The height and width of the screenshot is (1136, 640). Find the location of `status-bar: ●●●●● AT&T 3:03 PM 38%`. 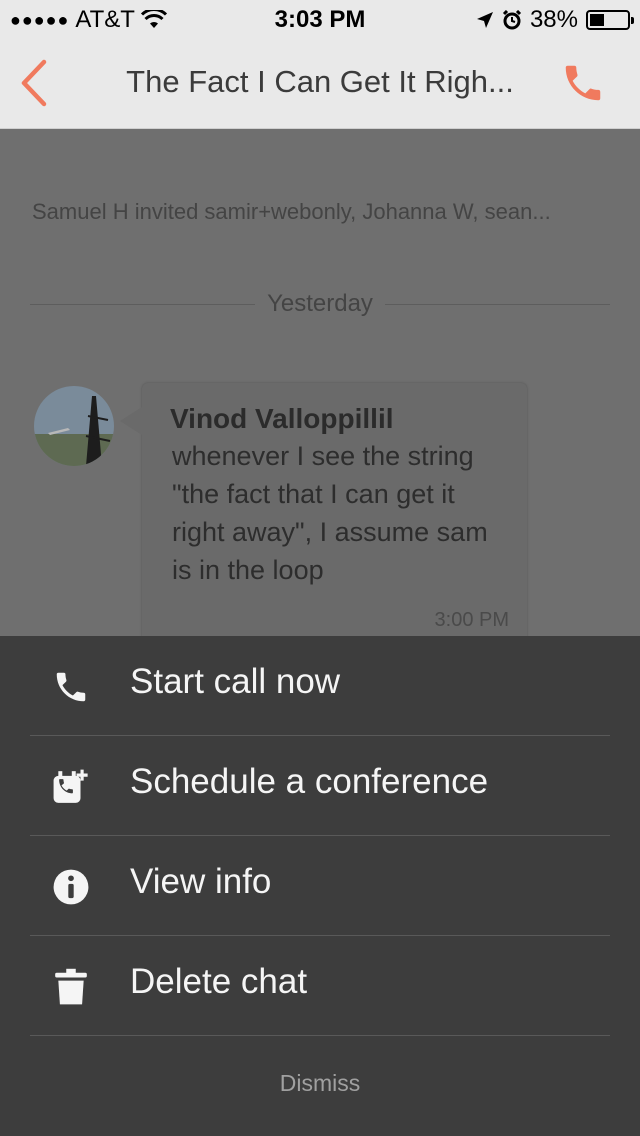

status-bar: ●●●●● AT&T 3:03 PM 38% is located at coordinates (320, 20).